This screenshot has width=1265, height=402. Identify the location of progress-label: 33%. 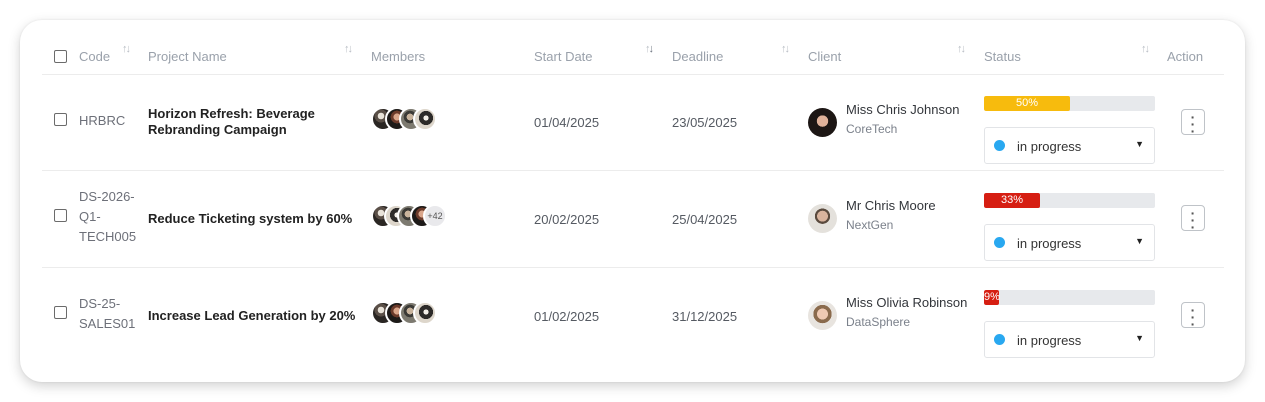
(1012, 200).